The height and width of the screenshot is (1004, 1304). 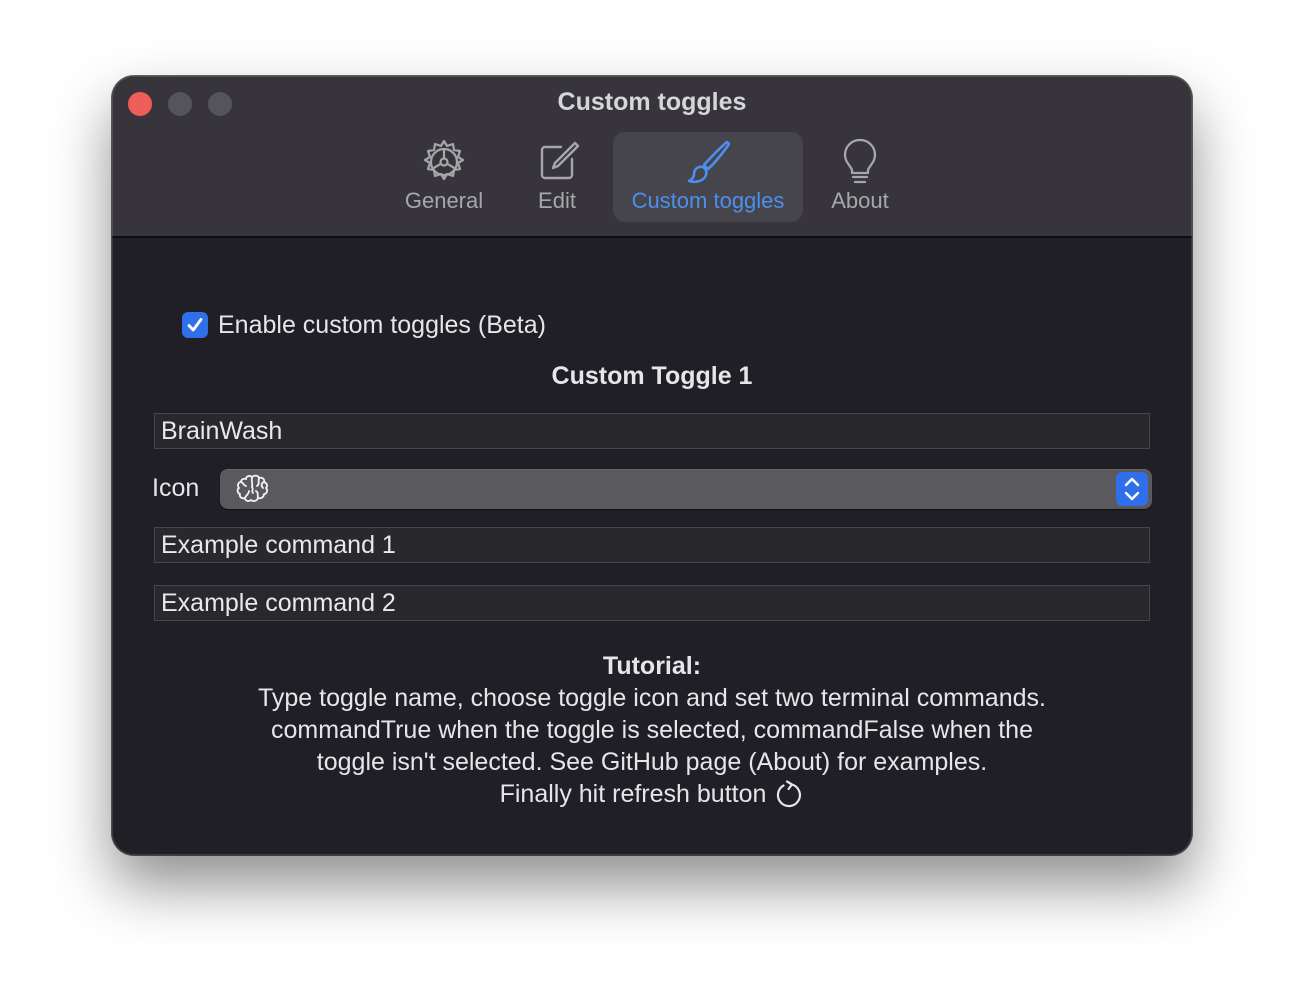 I want to click on tab-edit: Edit, so click(x=557, y=177).